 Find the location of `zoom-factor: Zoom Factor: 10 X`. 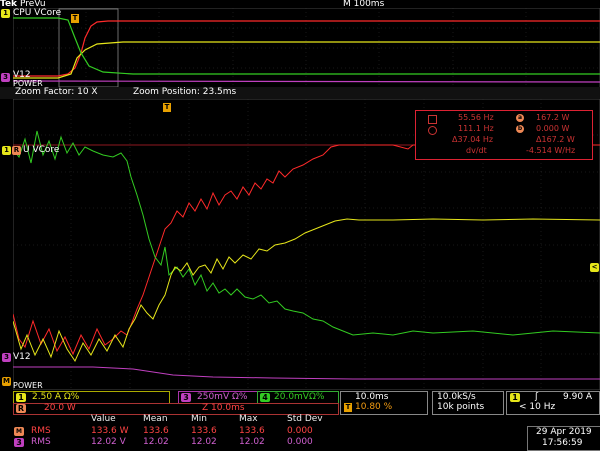

zoom-factor: Zoom Factor: 10 X is located at coordinates (56, 92).